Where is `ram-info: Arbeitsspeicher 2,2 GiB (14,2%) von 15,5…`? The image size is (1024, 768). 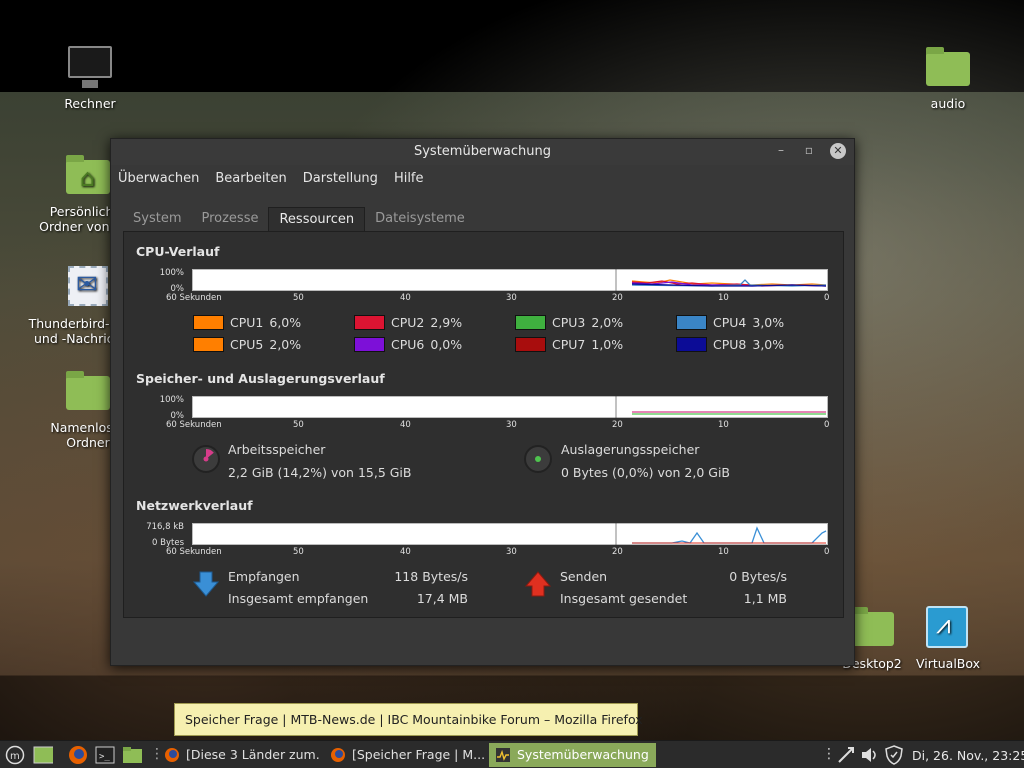 ram-info: Arbeitsspeicher 2,2 GiB (14,2%) von 15,5… is located at coordinates (319, 461).